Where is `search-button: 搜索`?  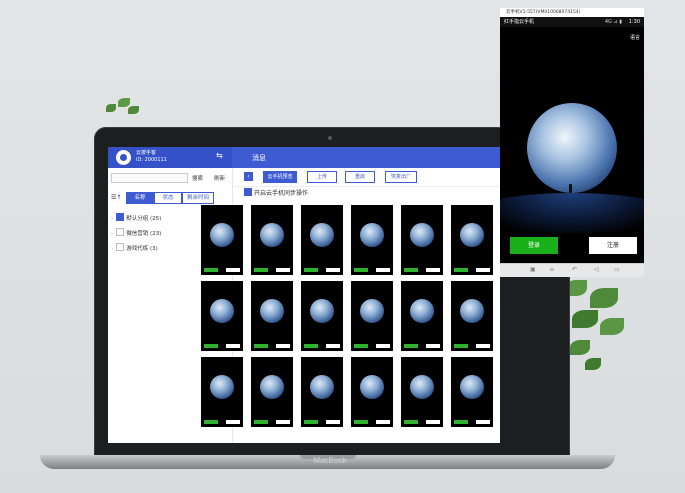 search-button: 搜索 is located at coordinates (197, 178).